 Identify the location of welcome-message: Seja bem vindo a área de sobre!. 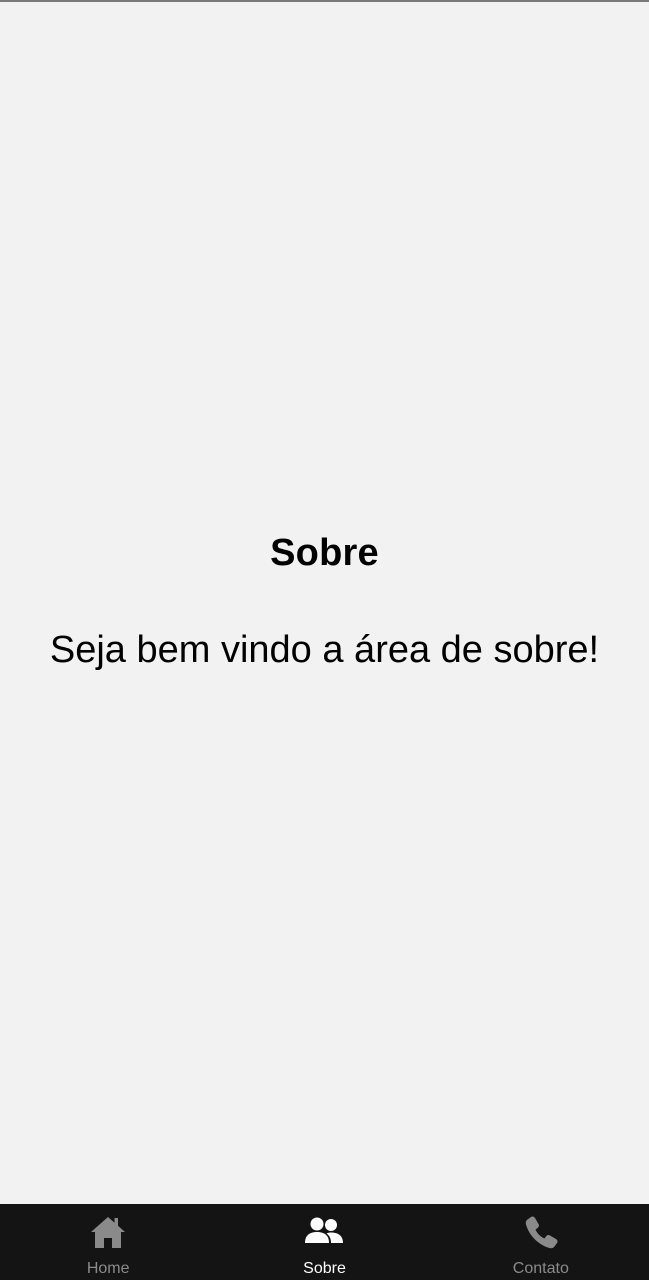
(324, 650).